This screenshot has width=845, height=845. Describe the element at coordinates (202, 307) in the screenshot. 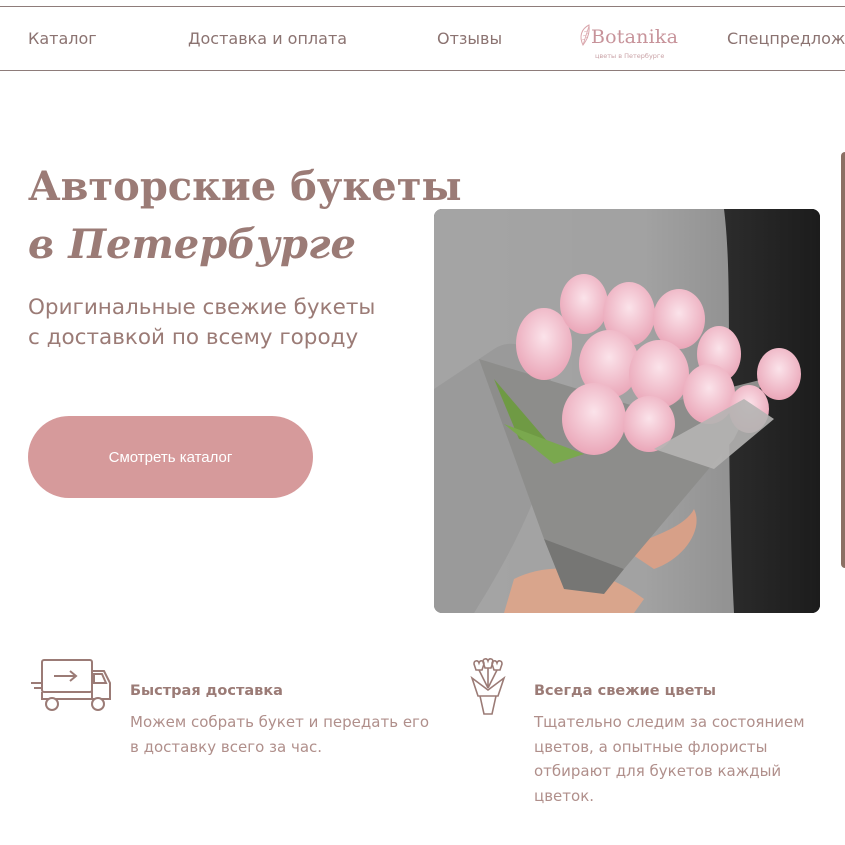

I see `hero-subtitle-line-1: Оригинальные свежие букеты` at that location.